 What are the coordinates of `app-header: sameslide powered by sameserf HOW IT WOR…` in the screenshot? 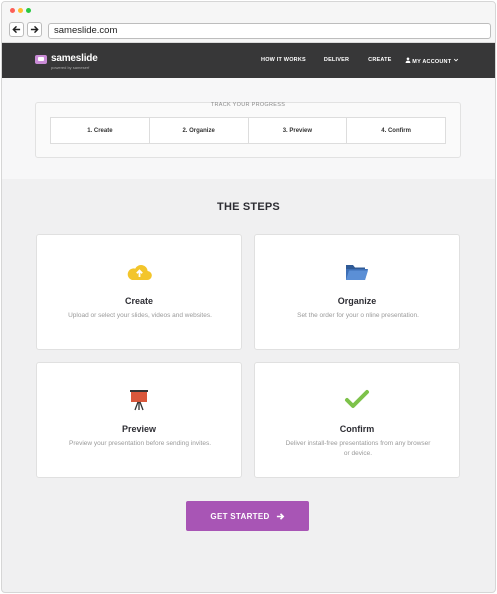 It's located at (248, 60).